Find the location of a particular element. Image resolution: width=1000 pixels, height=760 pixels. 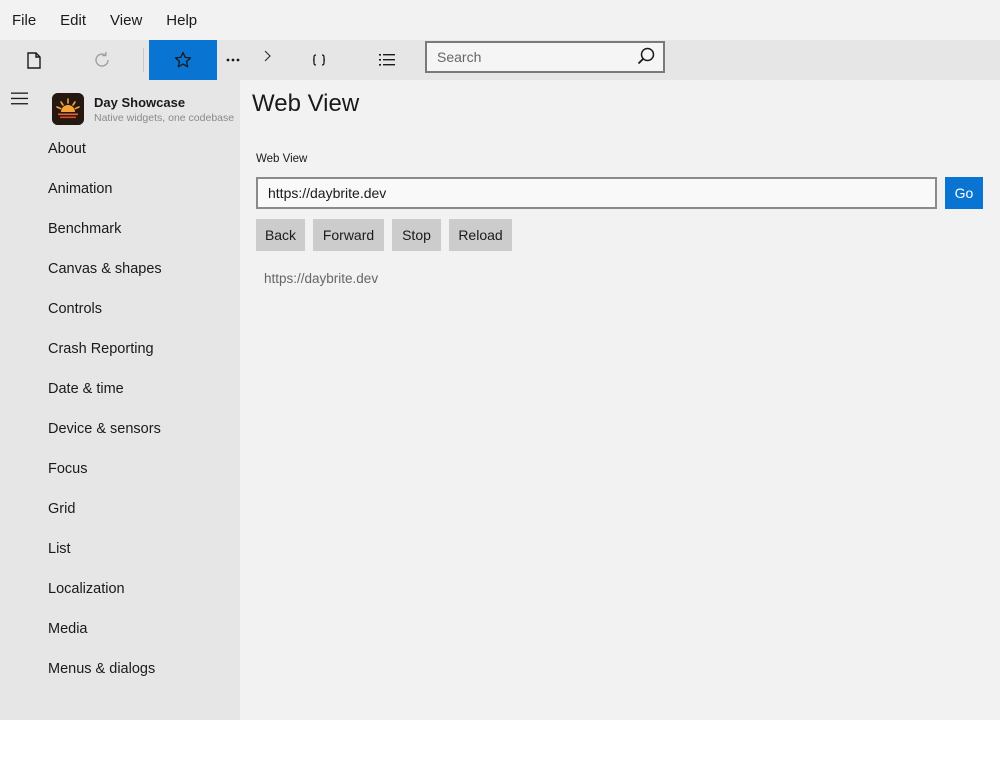

list-icon is located at coordinates (387, 60).